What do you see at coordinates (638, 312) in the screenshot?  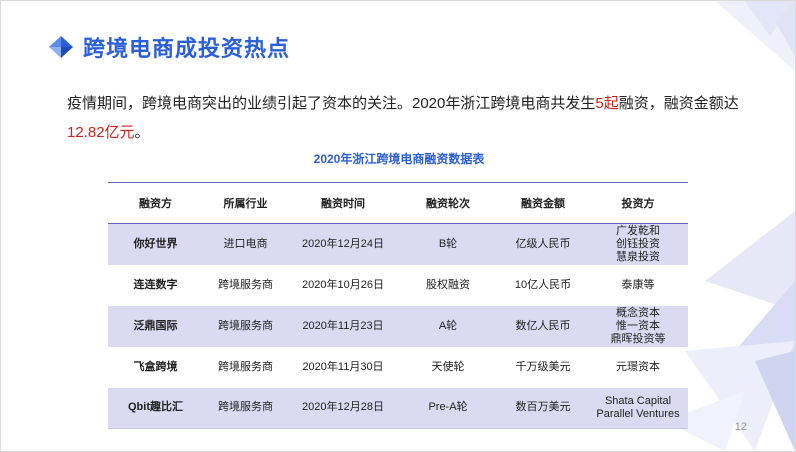 I see `investor-name: 概念资本` at bounding box center [638, 312].